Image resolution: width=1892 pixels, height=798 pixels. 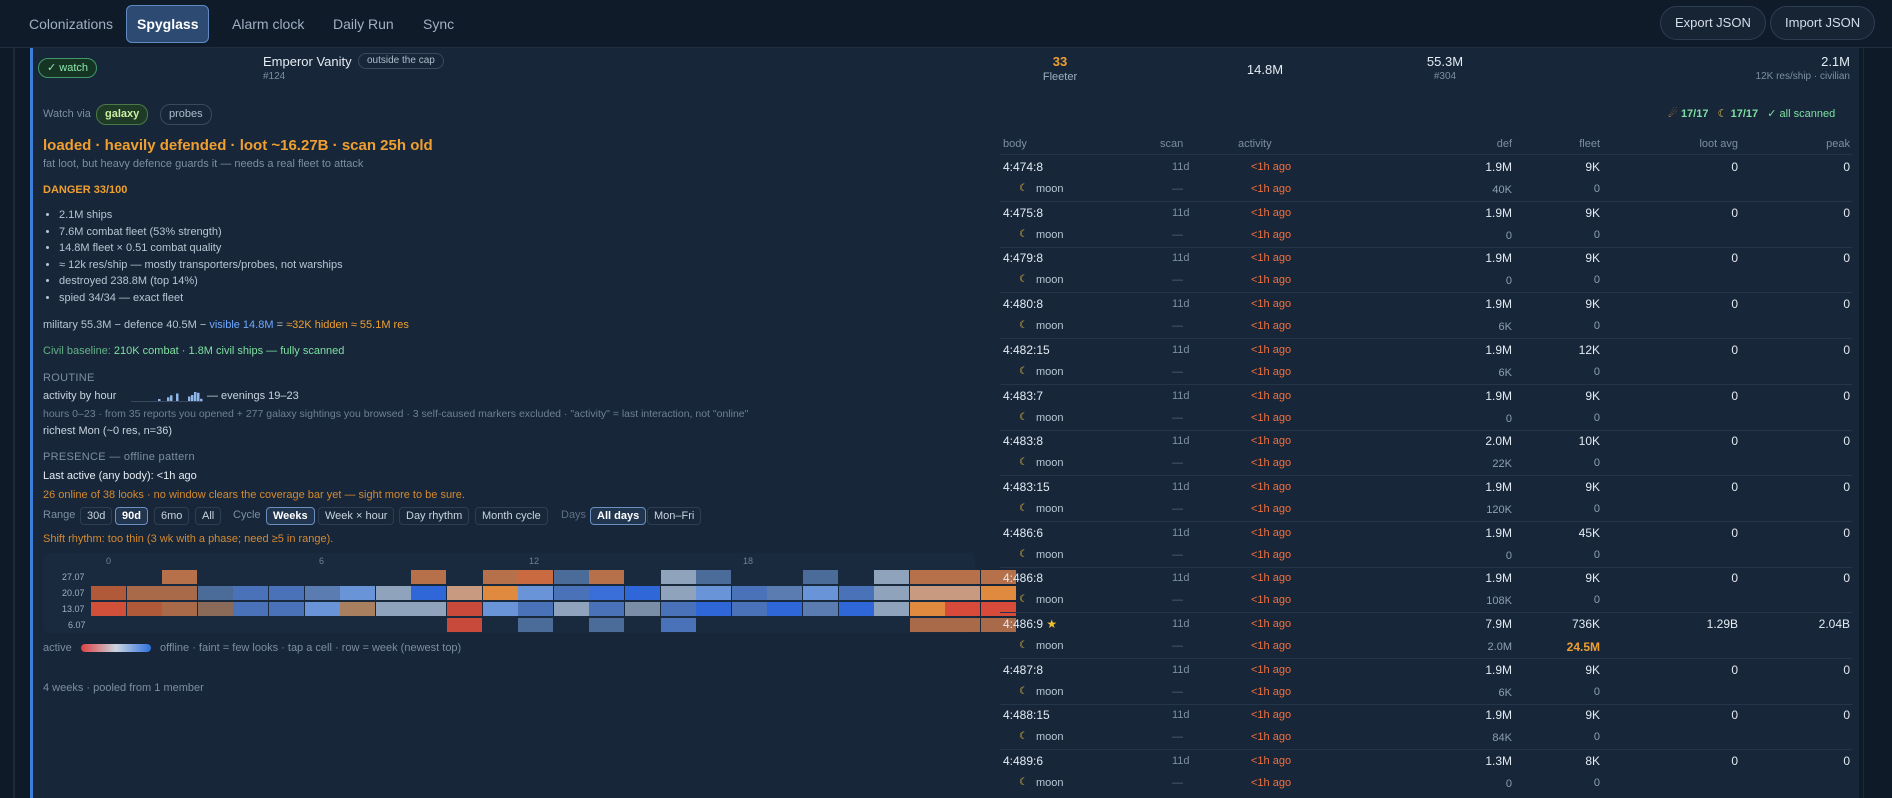 I want to click on player-name: Emperor Vanity, so click(x=307, y=61).